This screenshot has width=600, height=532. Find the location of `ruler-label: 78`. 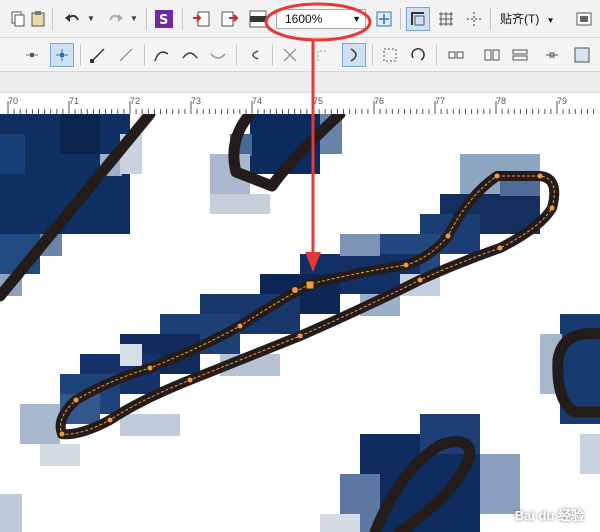

ruler-label: 78 is located at coordinates (501, 101).